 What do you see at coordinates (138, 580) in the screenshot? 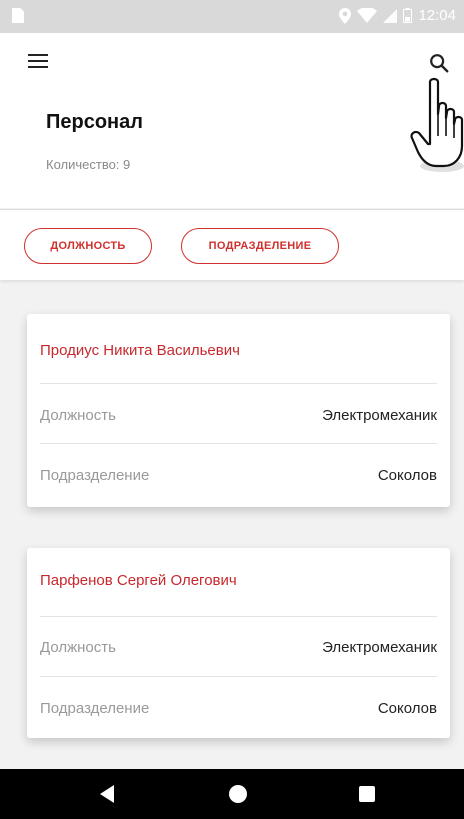
I see `employee-name: Парфенов Сергей Олегович` at bounding box center [138, 580].